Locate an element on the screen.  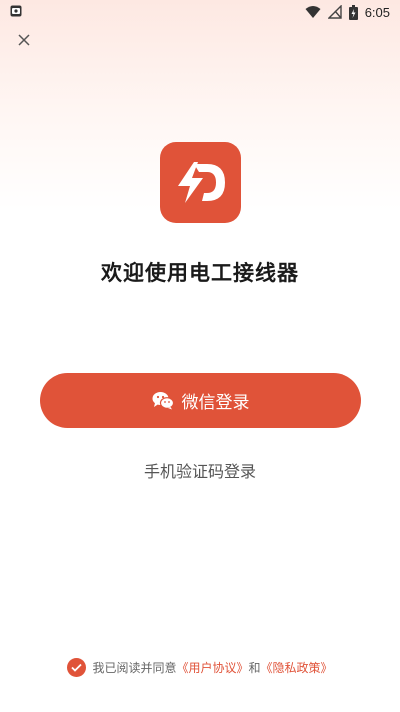
status-bar: 6:05 is located at coordinates (200, 12).